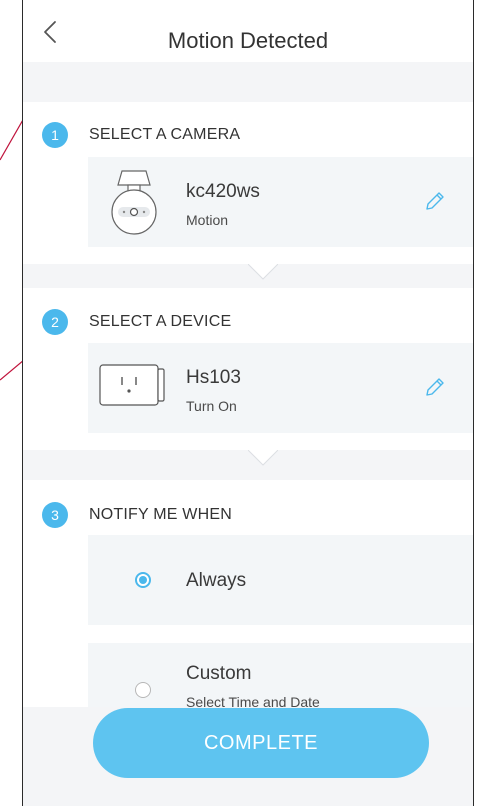 The width and height of the screenshot is (485, 806). I want to click on custom-label: Custom, so click(219, 673).